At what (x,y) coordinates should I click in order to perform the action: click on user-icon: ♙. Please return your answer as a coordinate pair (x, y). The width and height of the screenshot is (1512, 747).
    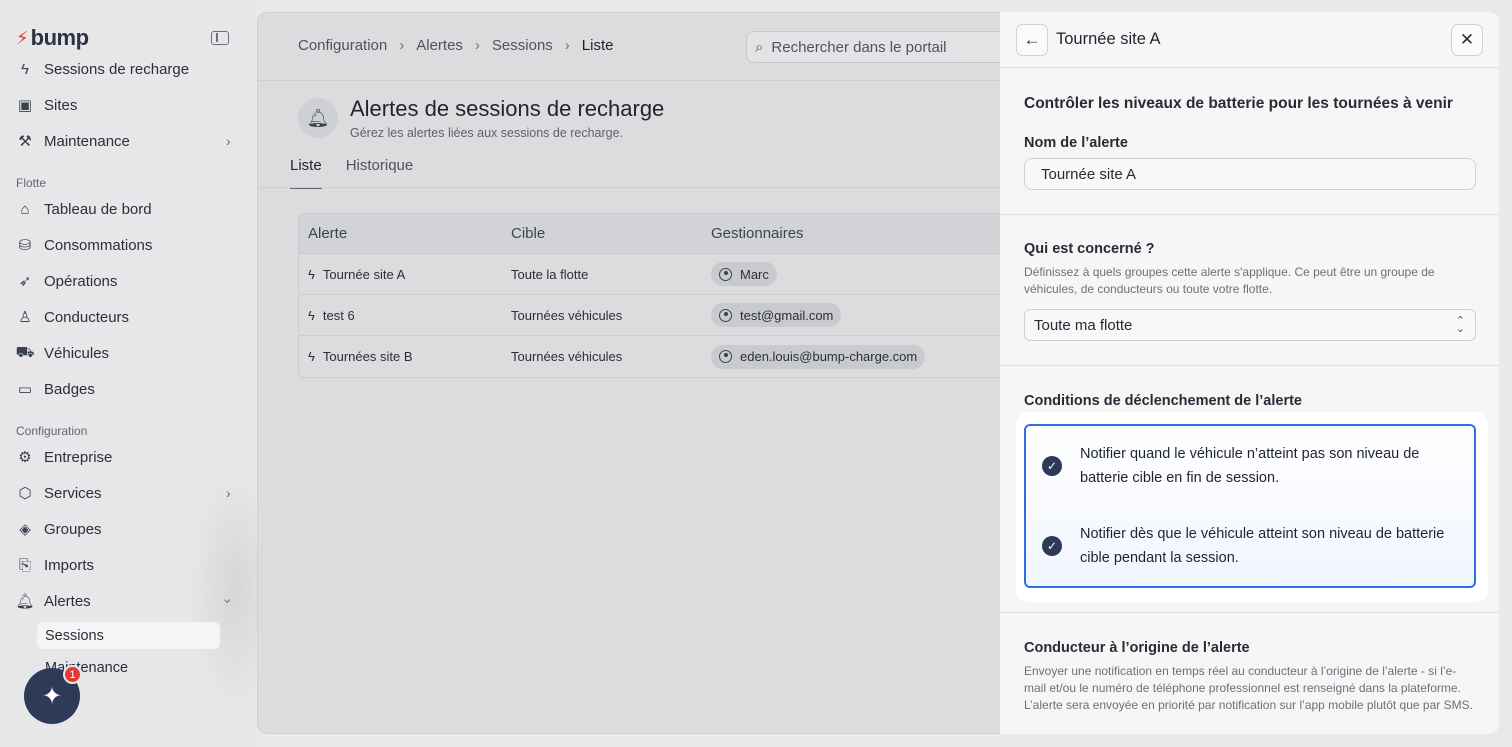
    Looking at the image, I should click on (25, 317).